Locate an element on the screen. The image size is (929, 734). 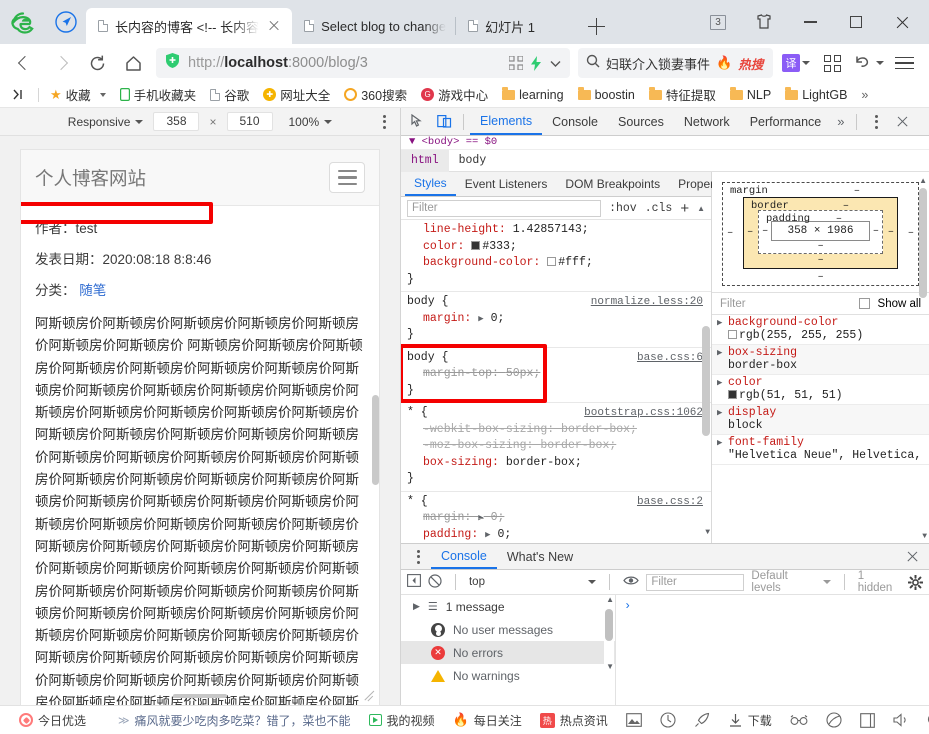
search-box: 妇联介入锁妻事件 🔥 热搜 is located at coordinates (675, 63).